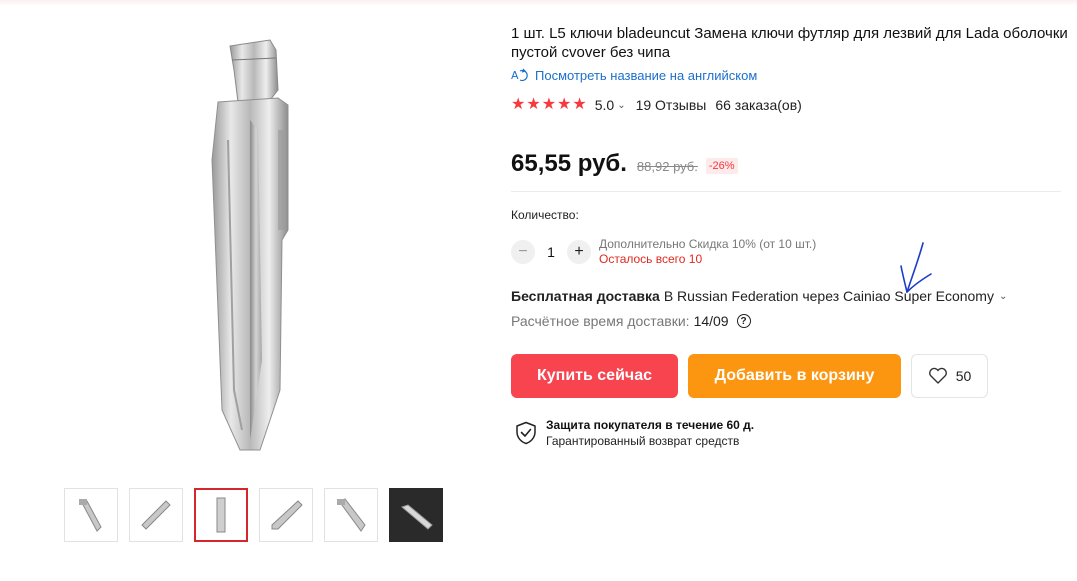 The height and width of the screenshot is (581, 1077). I want to click on help-icon: ?, so click(743, 321).